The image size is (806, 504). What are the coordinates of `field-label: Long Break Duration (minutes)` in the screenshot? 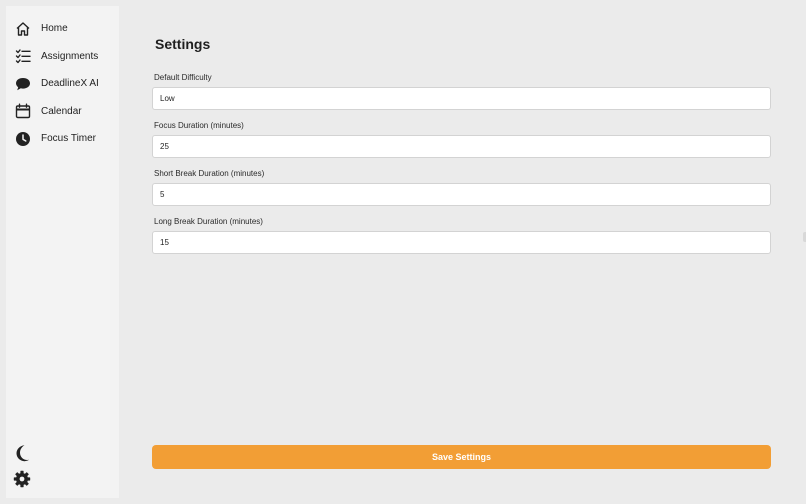 It's located at (208, 221).